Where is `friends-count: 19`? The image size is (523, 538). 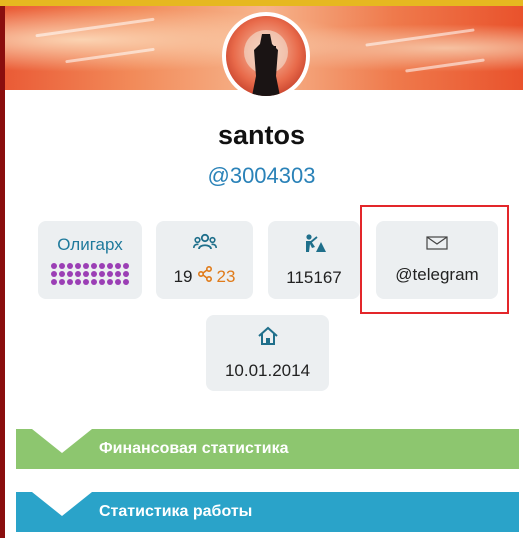 friends-count: 19 is located at coordinates (183, 276).